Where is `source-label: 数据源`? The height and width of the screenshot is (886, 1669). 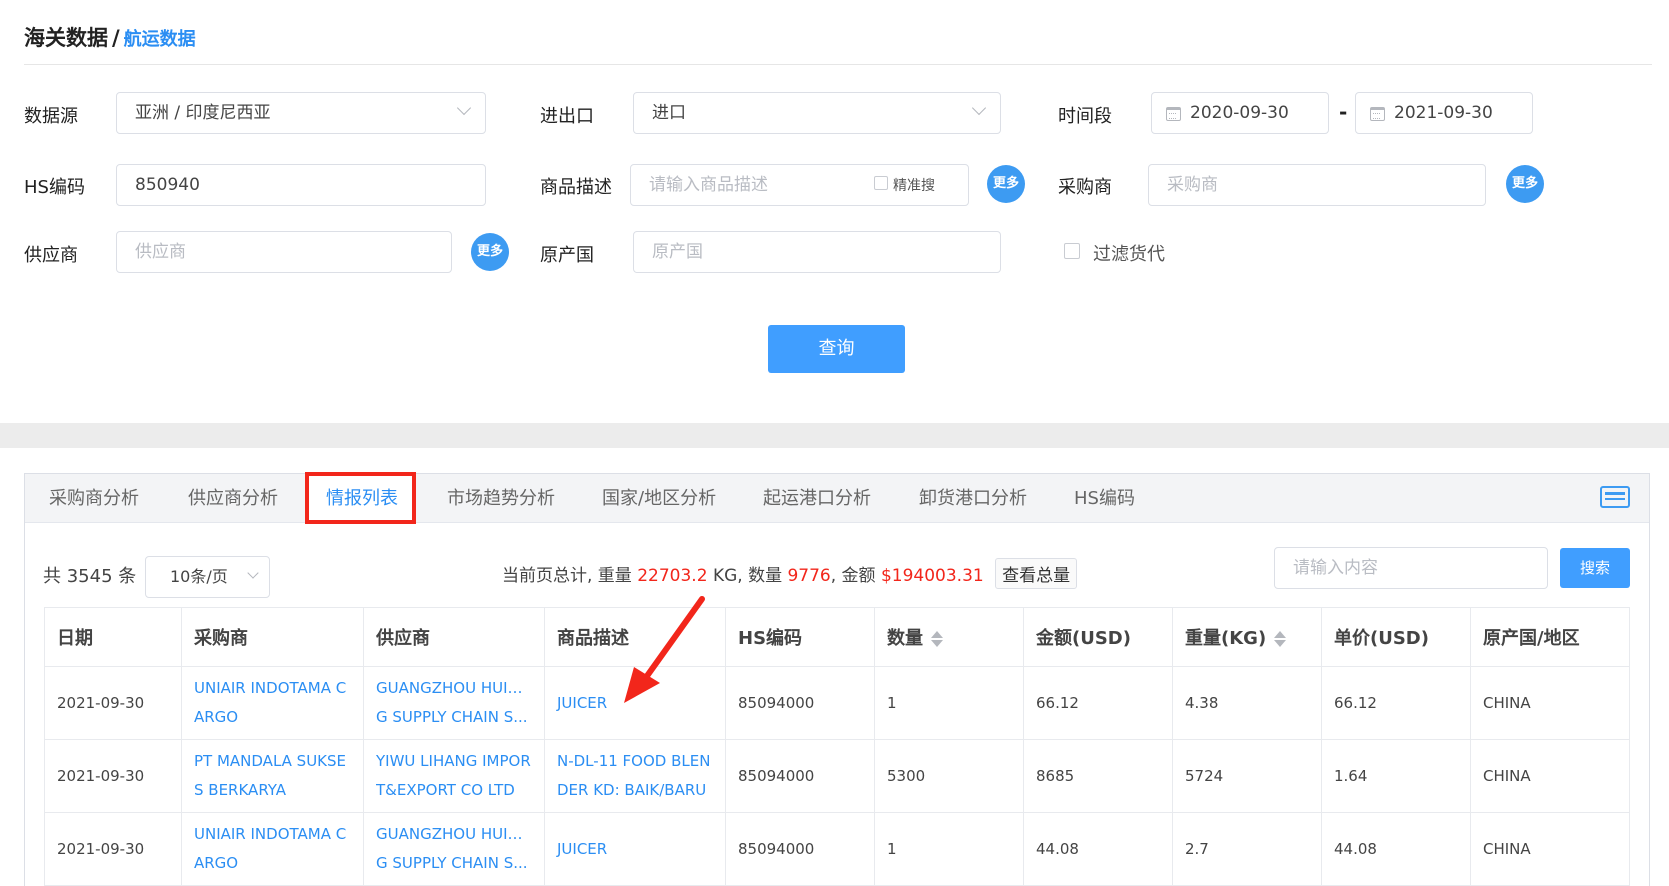 source-label: 数据源 is located at coordinates (51, 116).